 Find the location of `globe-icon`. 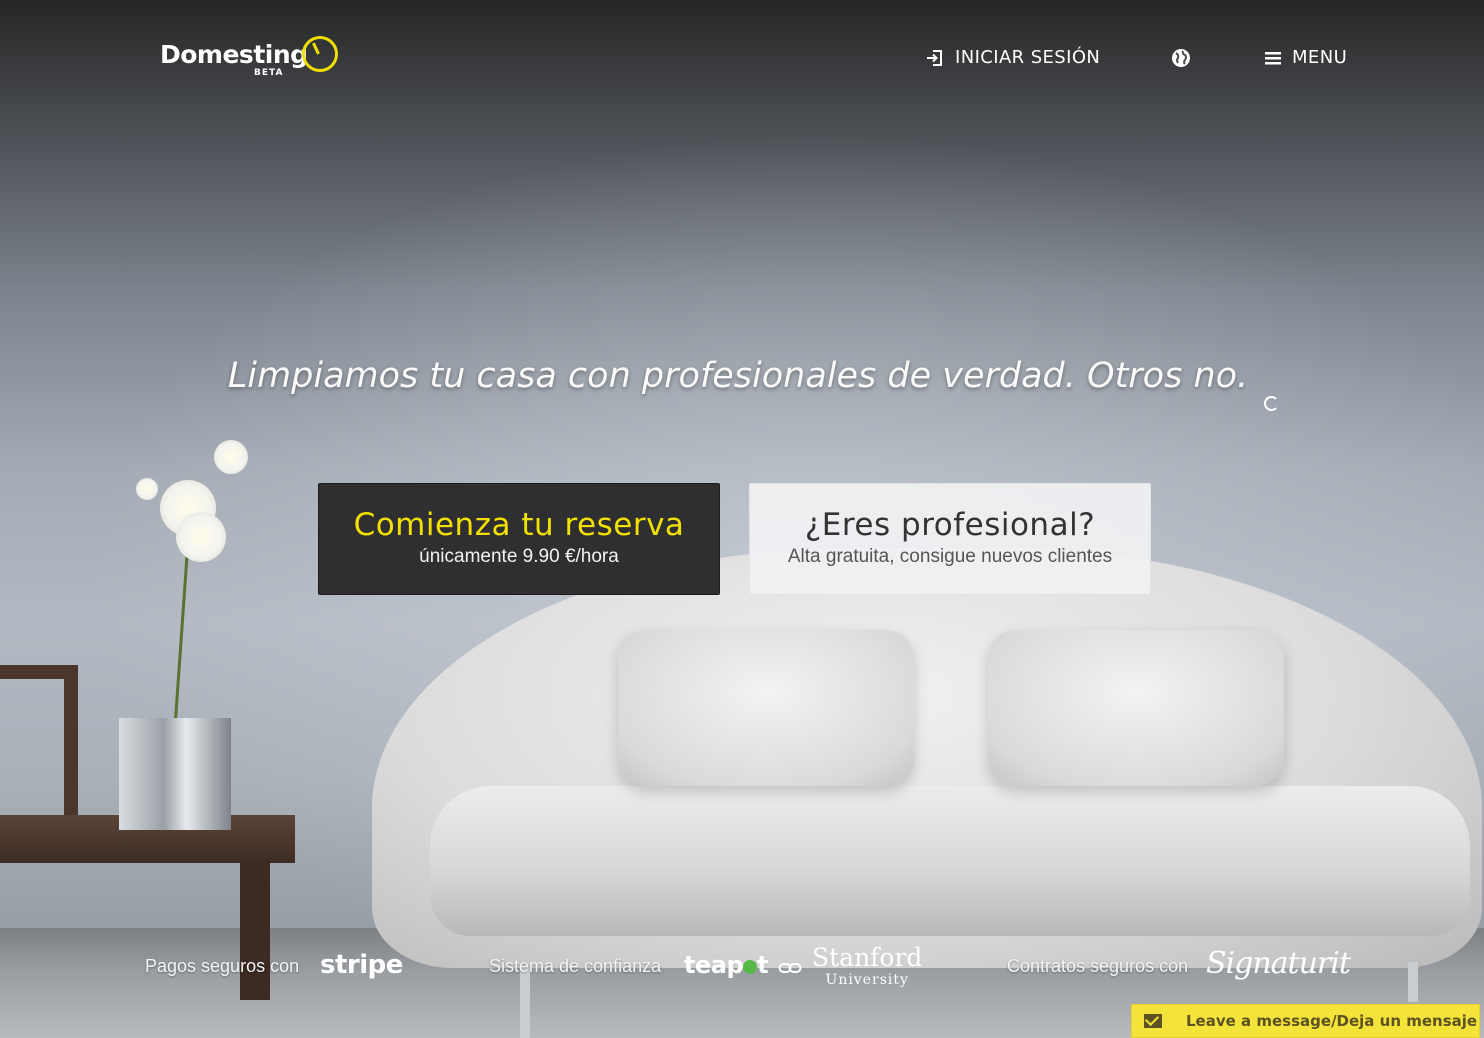

globe-icon is located at coordinates (1181, 58).